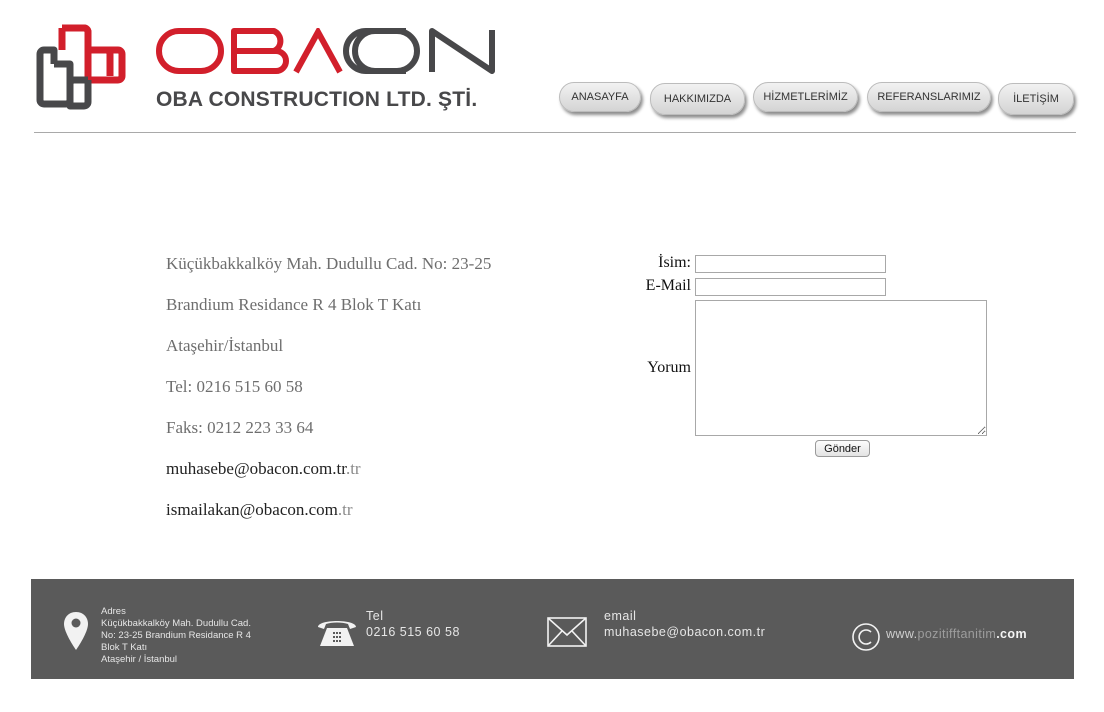  What do you see at coordinates (902, 634) in the screenshot?
I see `credit-prefix: www.` at bounding box center [902, 634].